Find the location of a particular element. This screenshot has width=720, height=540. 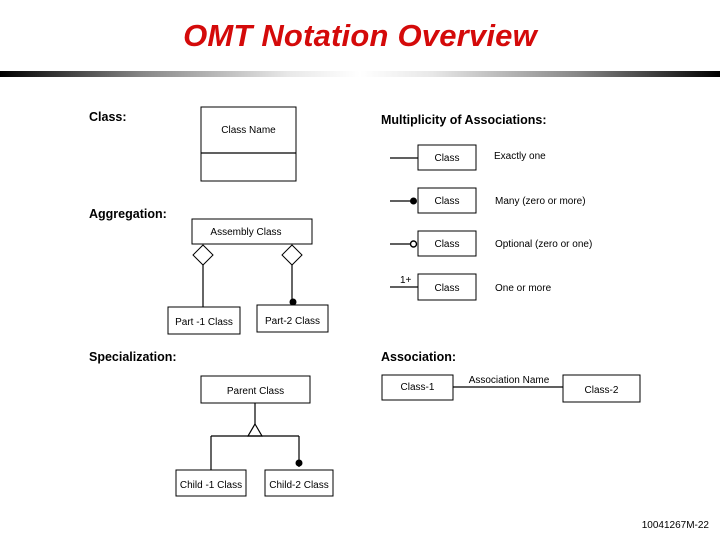

assembly-class-box: Assembly Class is located at coordinates (252, 231).